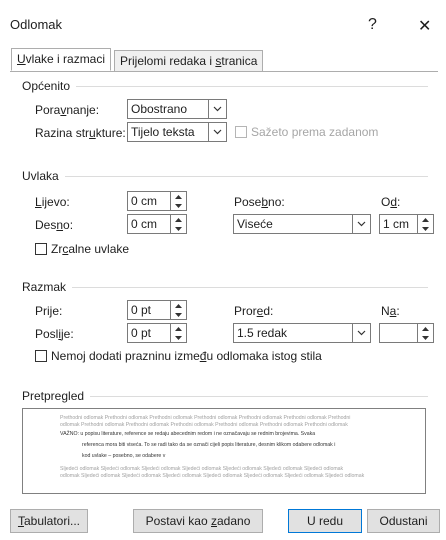 The height and width of the screenshot is (540, 446). I want to click on close-button: ✕, so click(424, 26).